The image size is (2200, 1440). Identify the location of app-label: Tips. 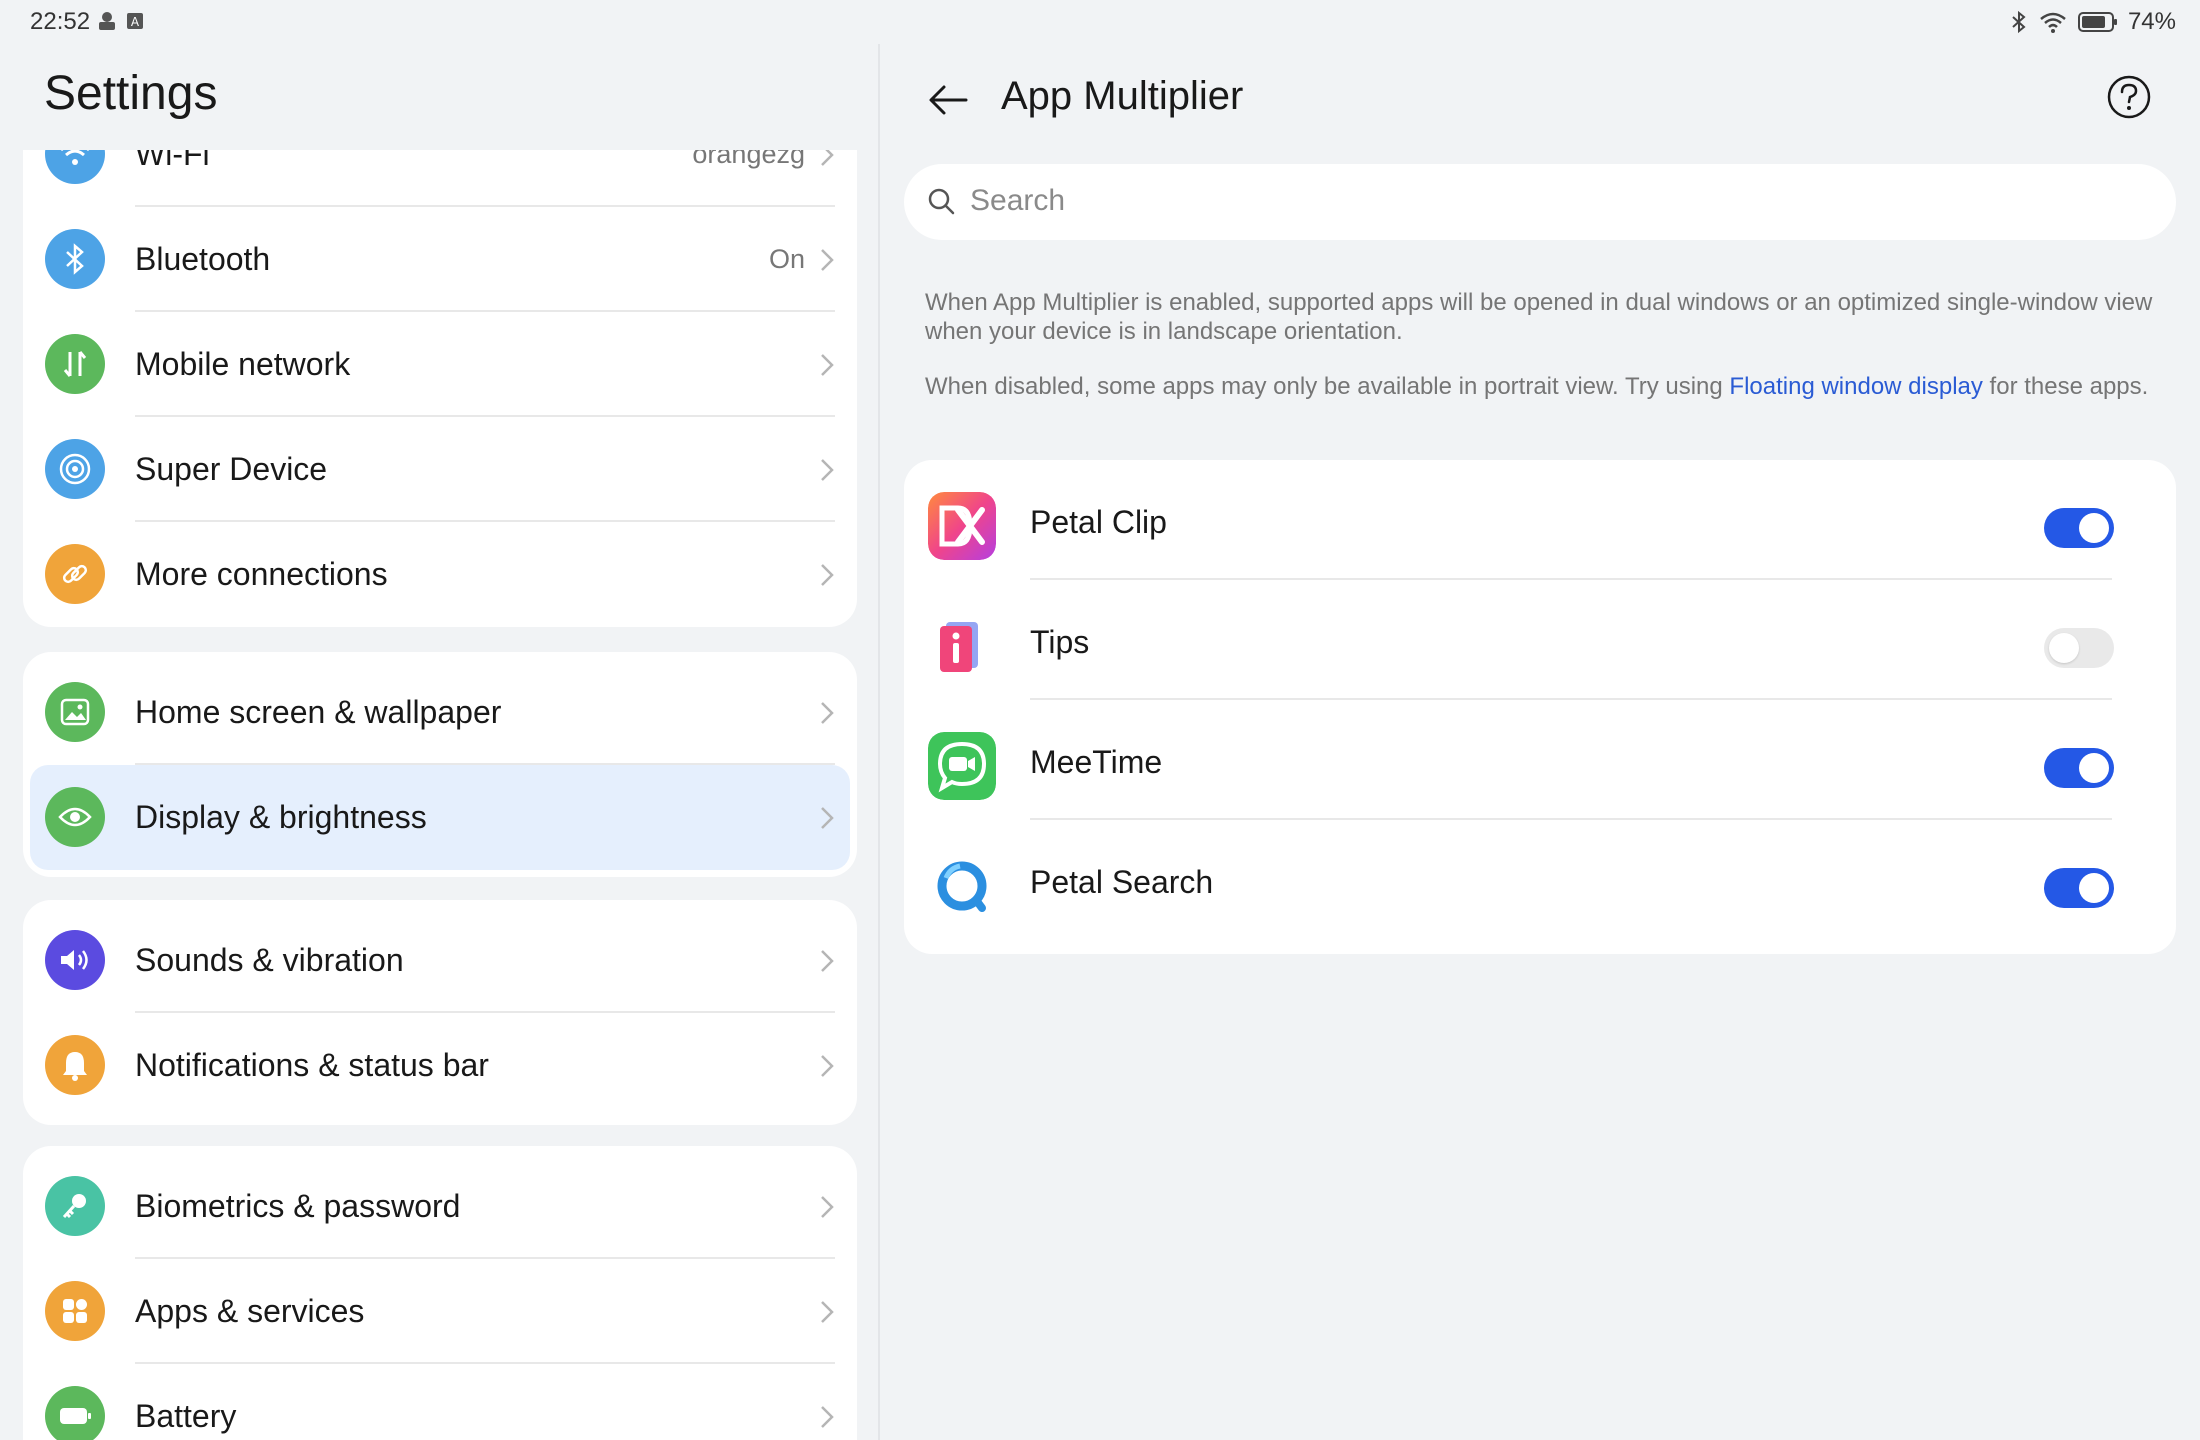
(1060, 642).